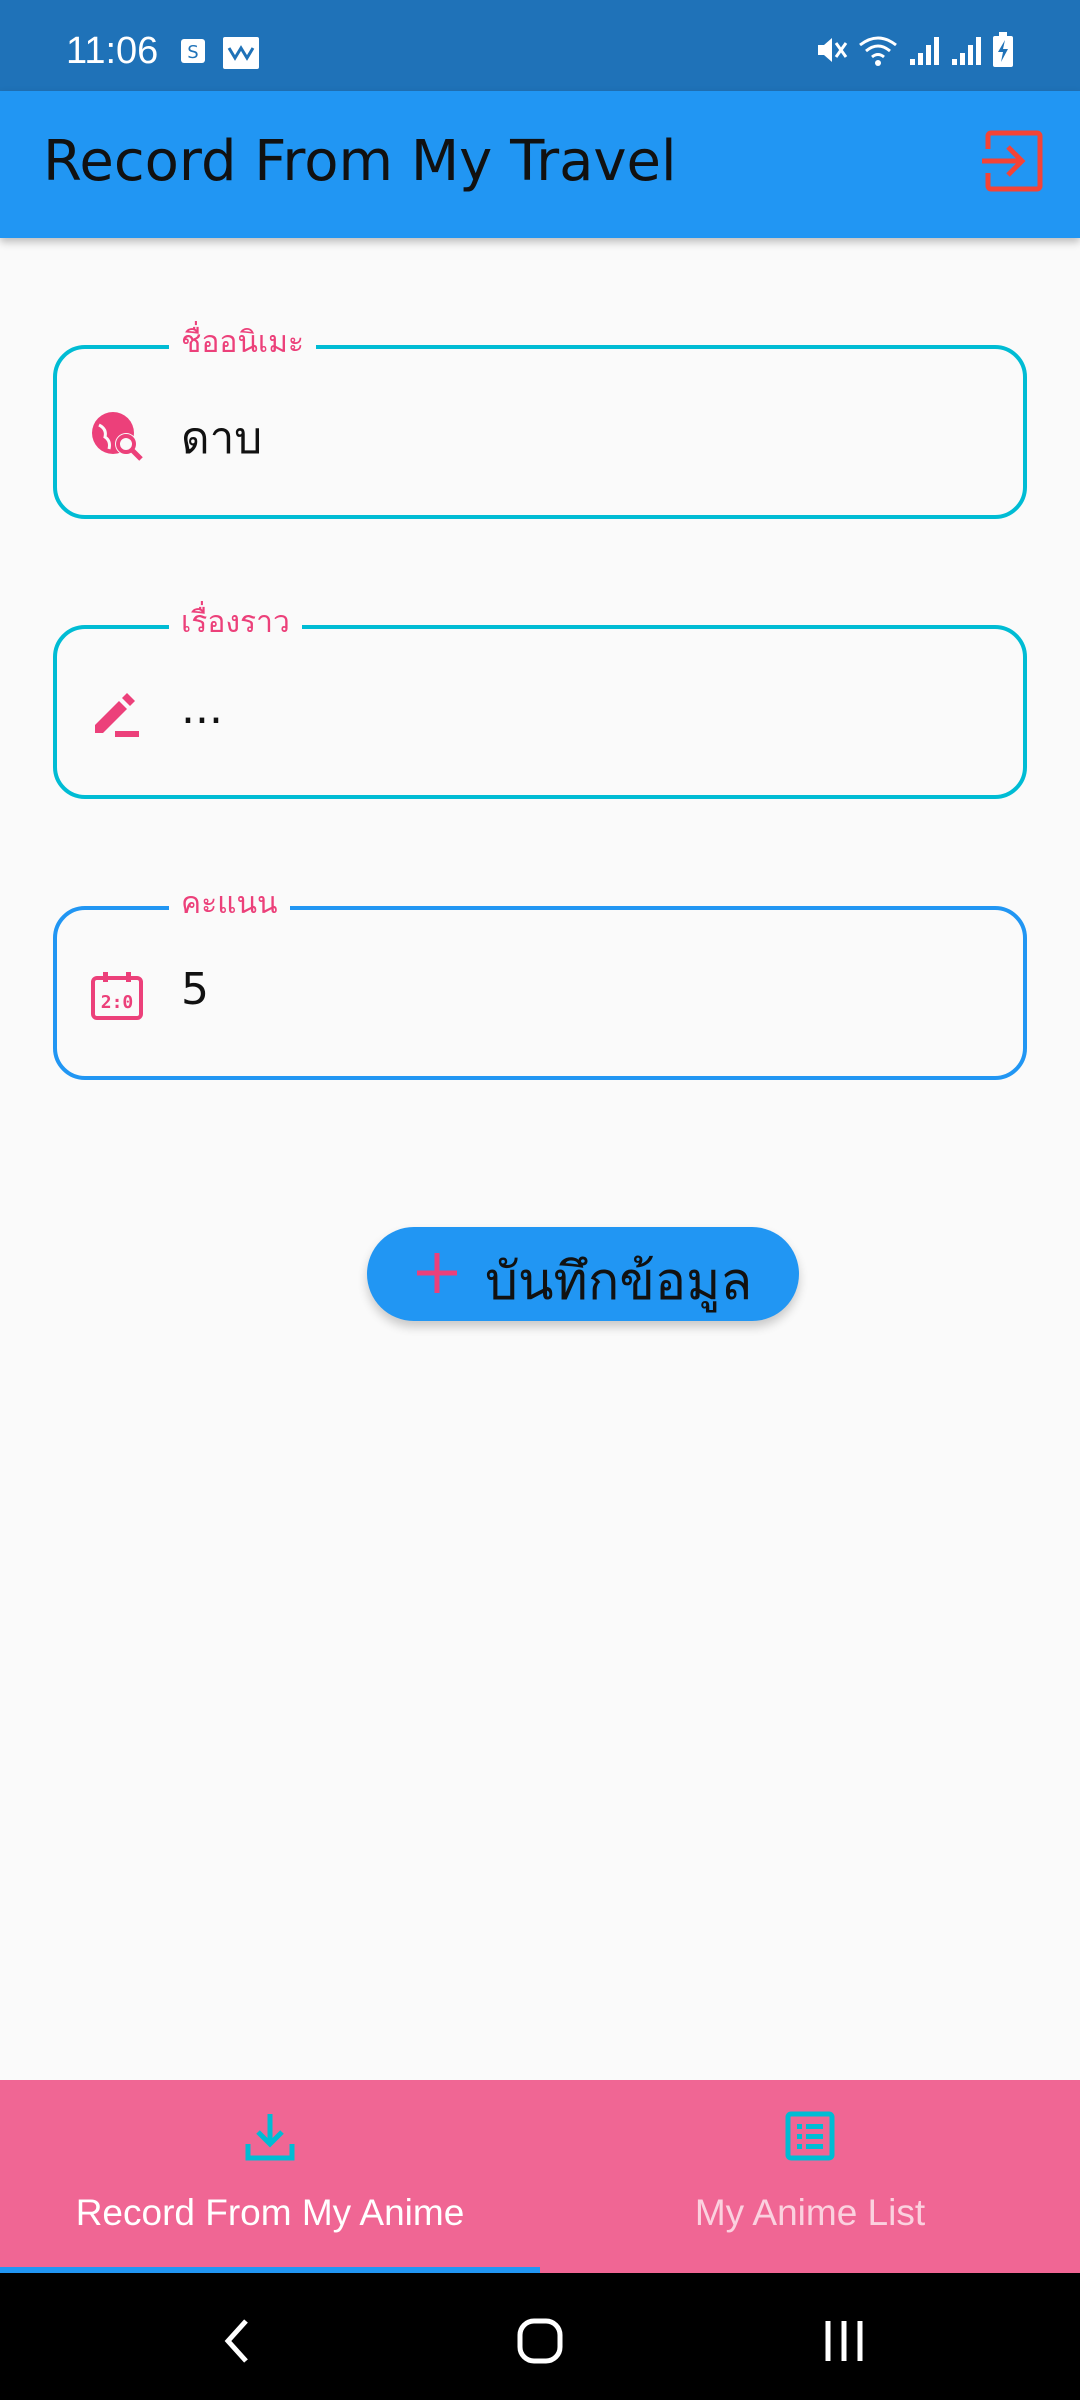 This screenshot has width=1080, height=2400. Describe the element at coordinates (540, 421) in the screenshot. I see `anime-name-field: ชื่ออนิเมะ ดาบ` at that location.